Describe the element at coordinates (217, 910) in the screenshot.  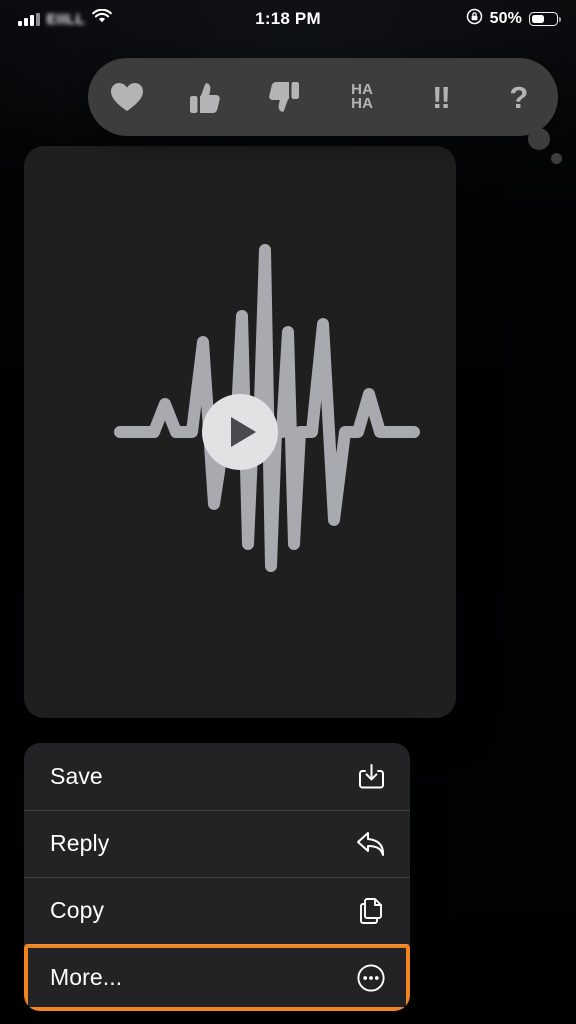
I see `context-menu-item-copy: Copy` at that location.